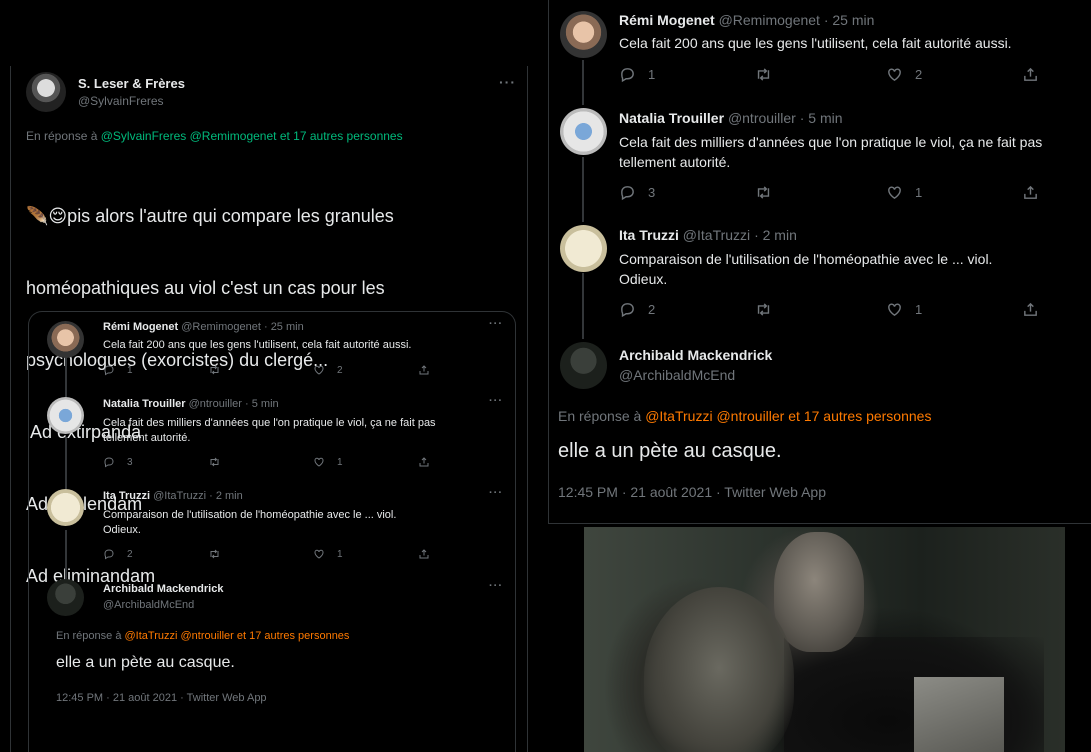 This screenshot has width=1091, height=752. Describe the element at coordinates (131, 83) in the screenshot. I see `author-name: S. Leser & Frères` at that location.